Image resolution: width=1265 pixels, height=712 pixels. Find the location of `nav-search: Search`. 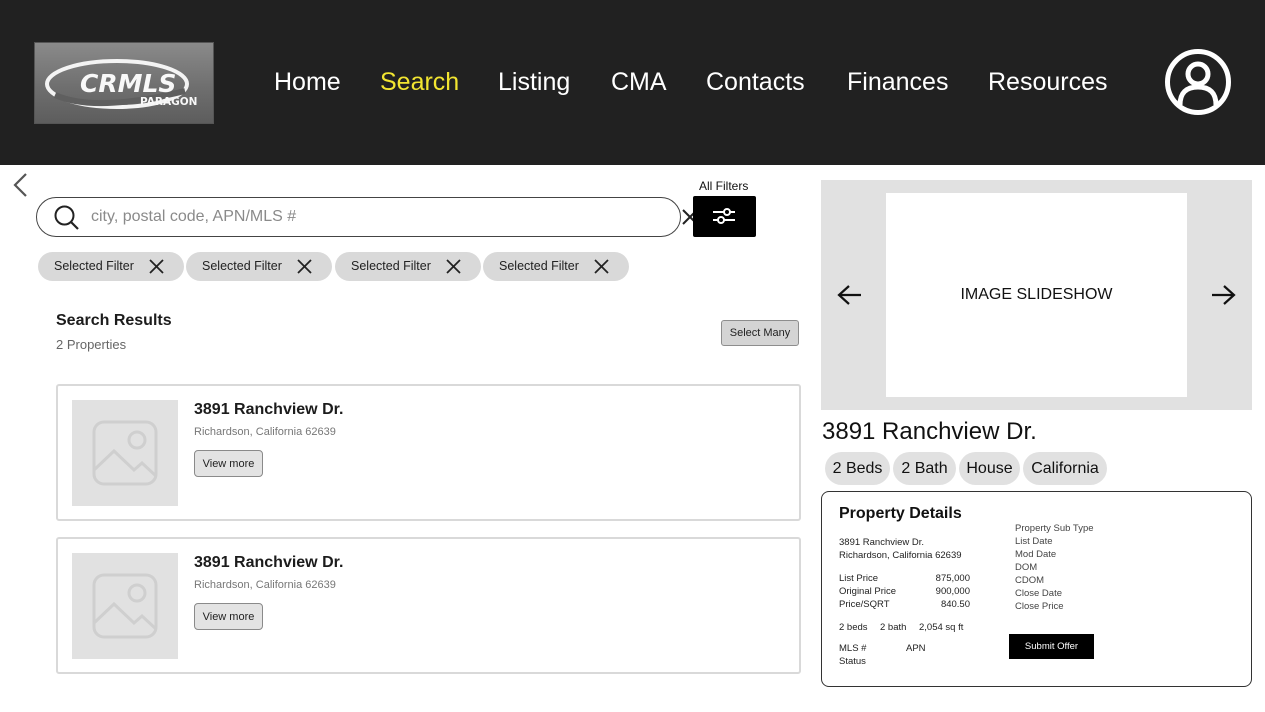

nav-search: Search is located at coordinates (419, 82).